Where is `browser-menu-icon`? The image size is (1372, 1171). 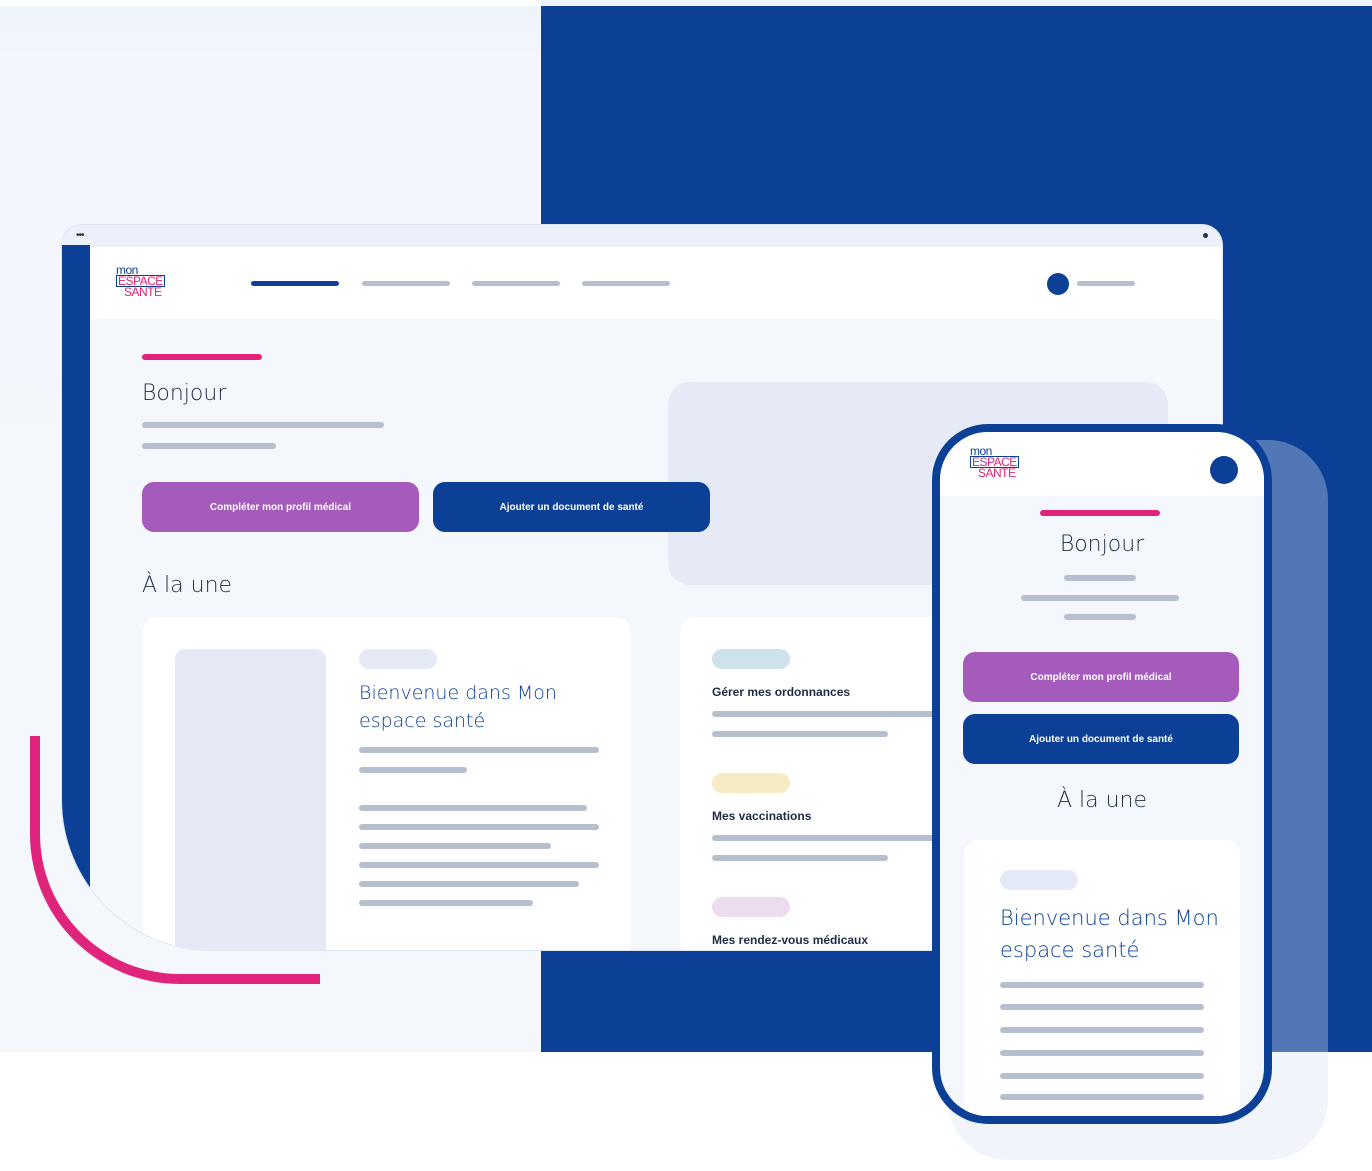
browser-menu-icon is located at coordinates (1205, 235).